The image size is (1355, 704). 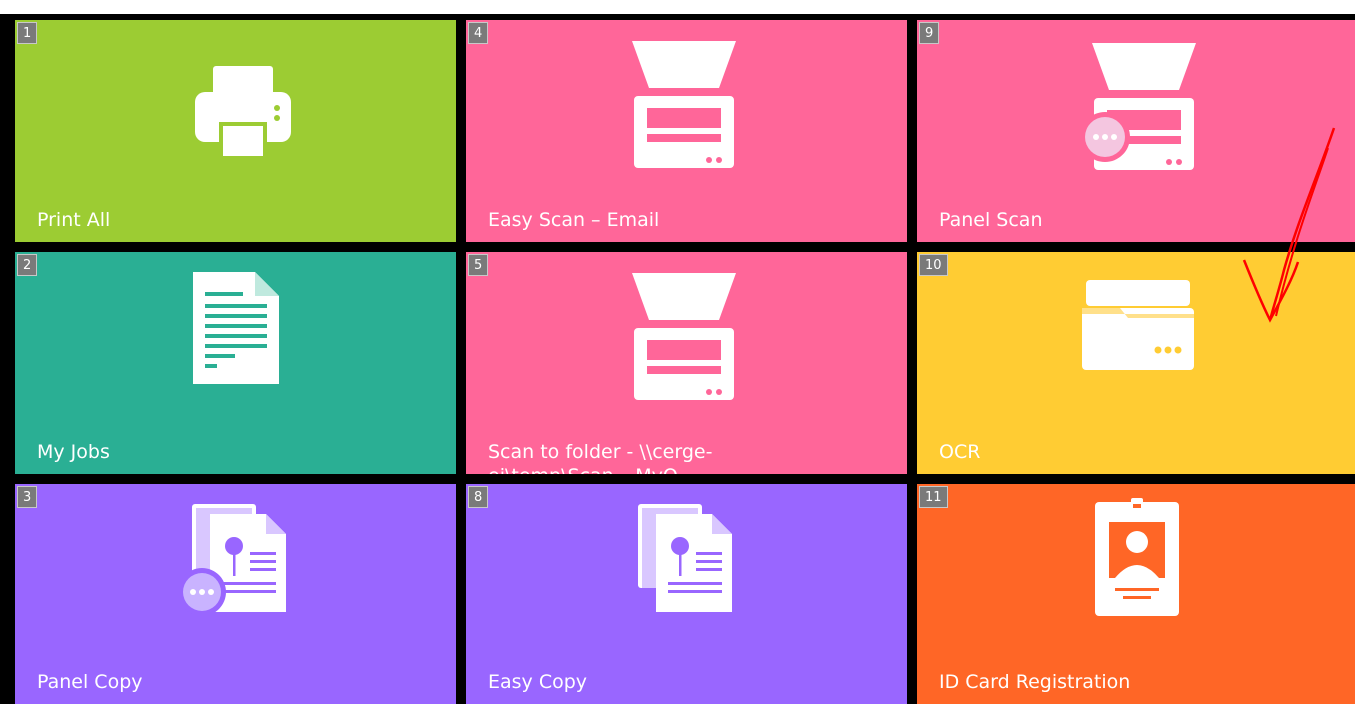 I want to click on tile-label: OCR, so click(x=960, y=452).